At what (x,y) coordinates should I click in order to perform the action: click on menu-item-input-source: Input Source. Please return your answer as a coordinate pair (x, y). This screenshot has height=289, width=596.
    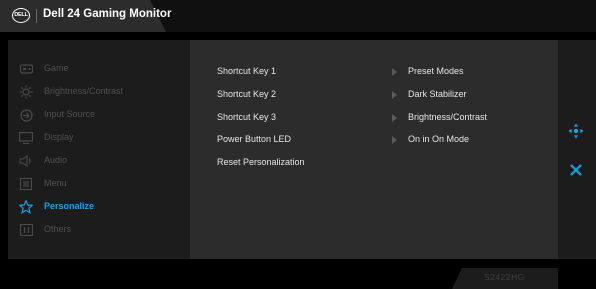
    Looking at the image, I should click on (99, 115).